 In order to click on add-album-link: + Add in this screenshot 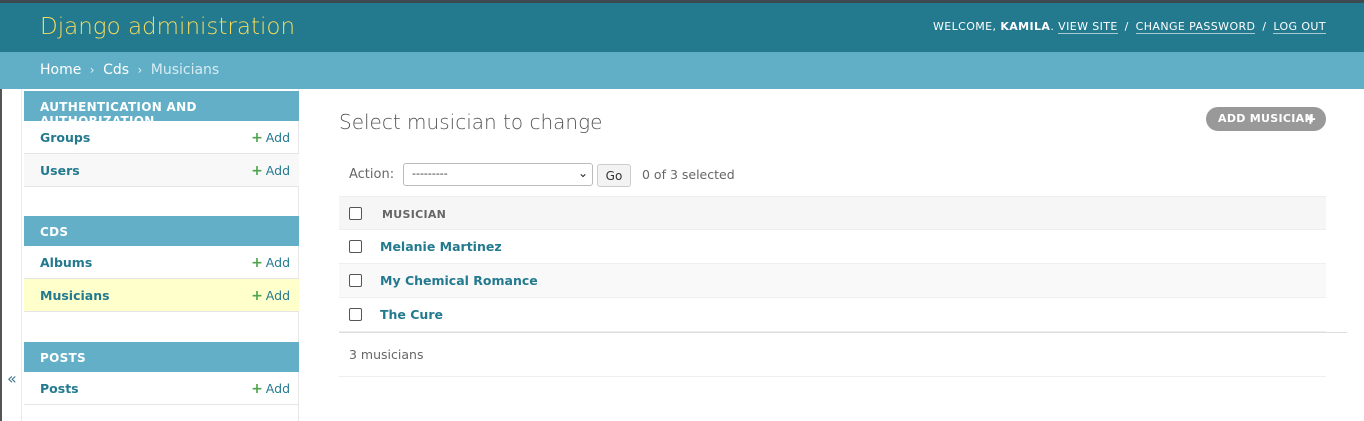, I will do `click(270, 263)`.